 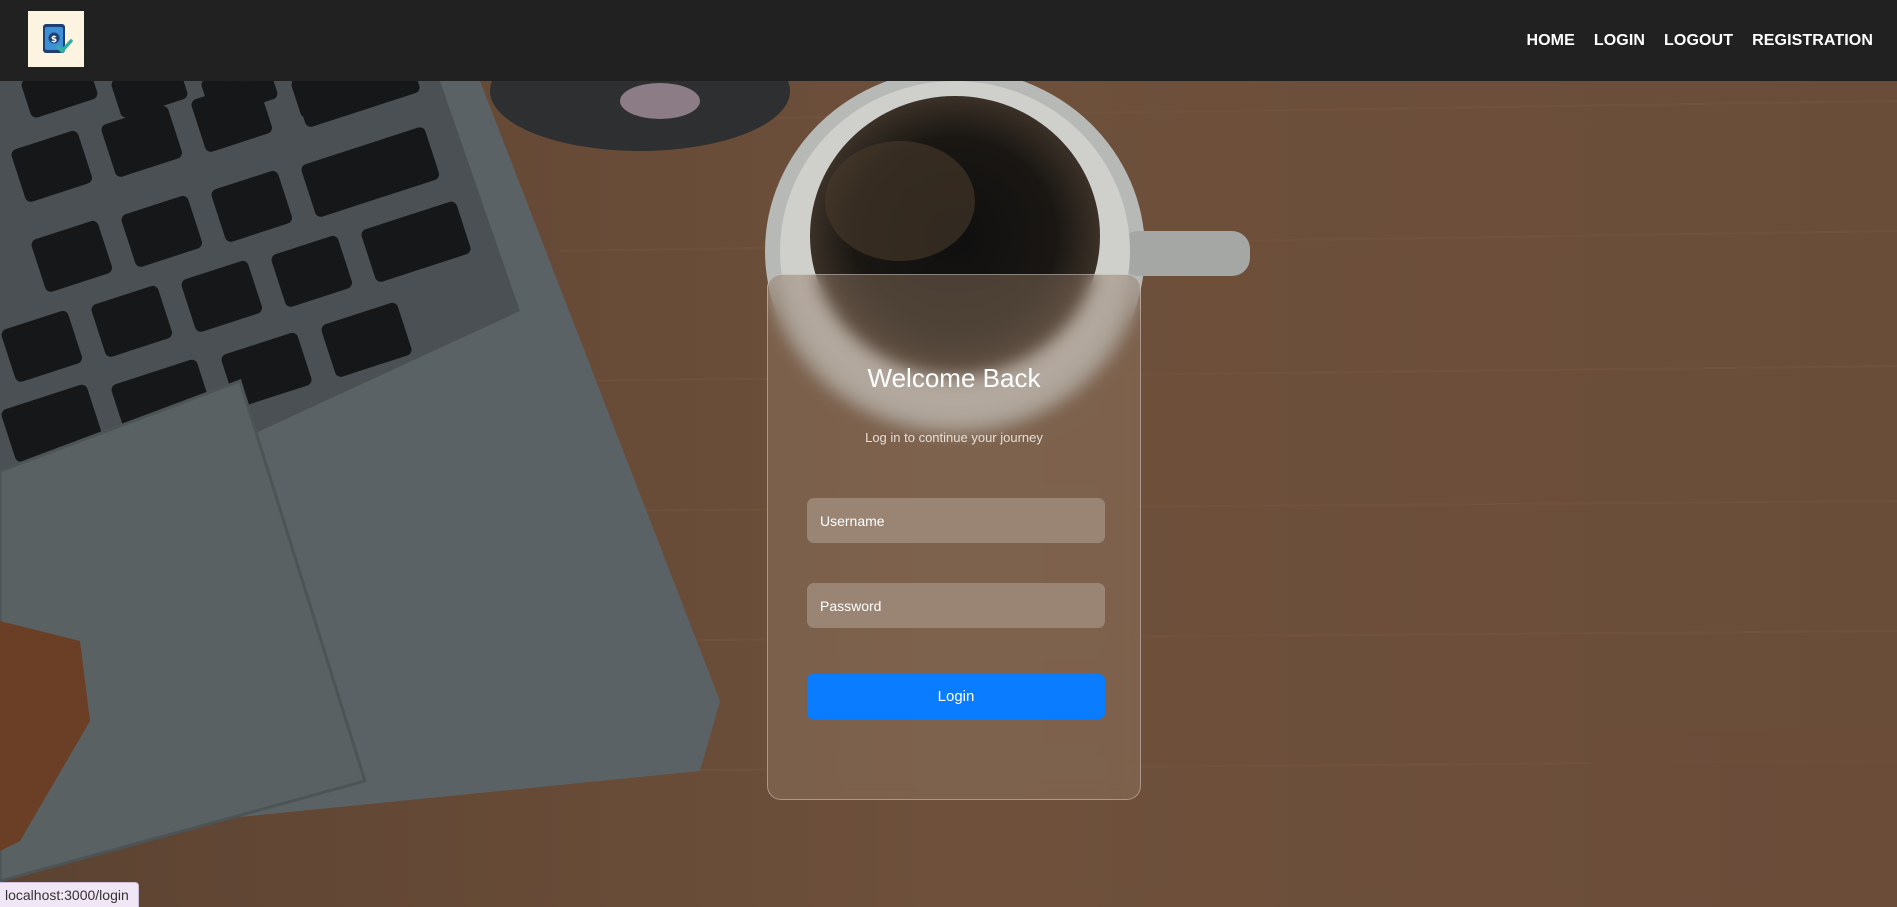 What do you see at coordinates (948, 40) in the screenshot?
I see `top-navbar: $ HOME LOGIN LOGOUT REGISTRATION` at bounding box center [948, 40].